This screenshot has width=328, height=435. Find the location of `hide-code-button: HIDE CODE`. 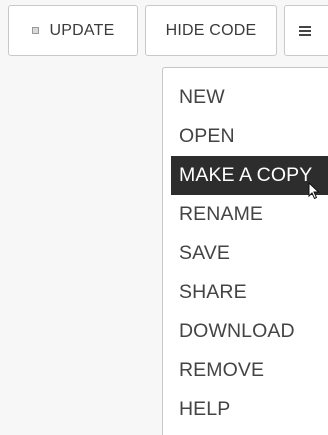

hide-code-button: HIDE CODE is located at coordinates (211, 30).